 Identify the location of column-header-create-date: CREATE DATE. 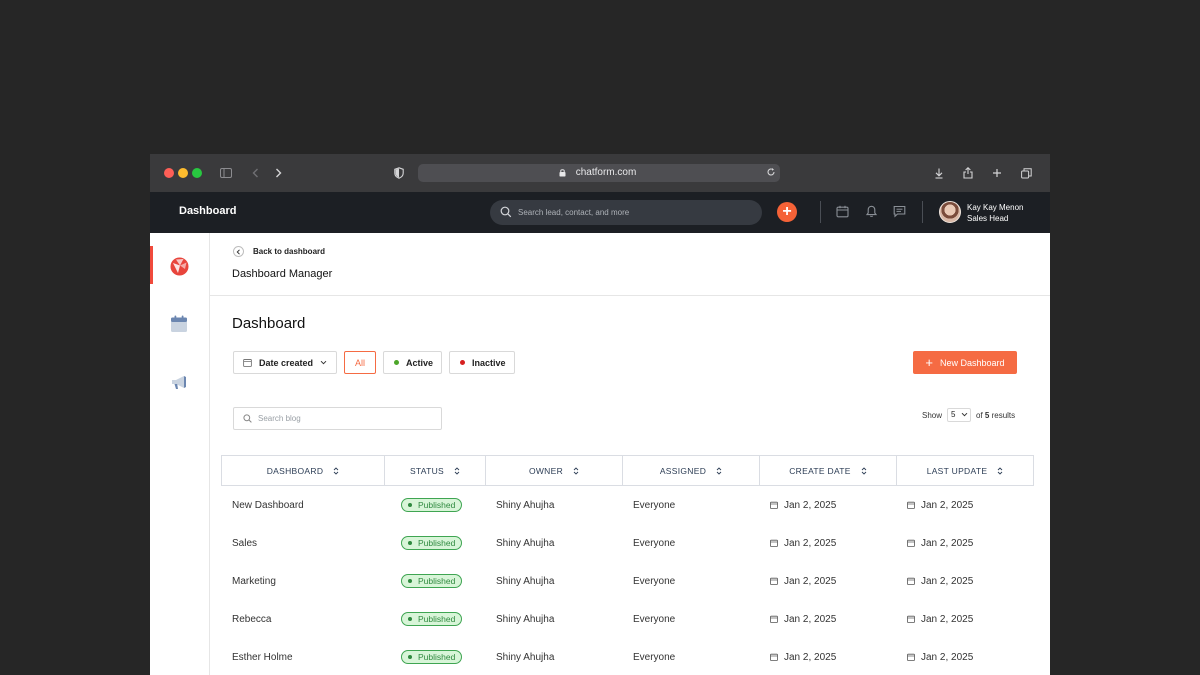
(828, 470).